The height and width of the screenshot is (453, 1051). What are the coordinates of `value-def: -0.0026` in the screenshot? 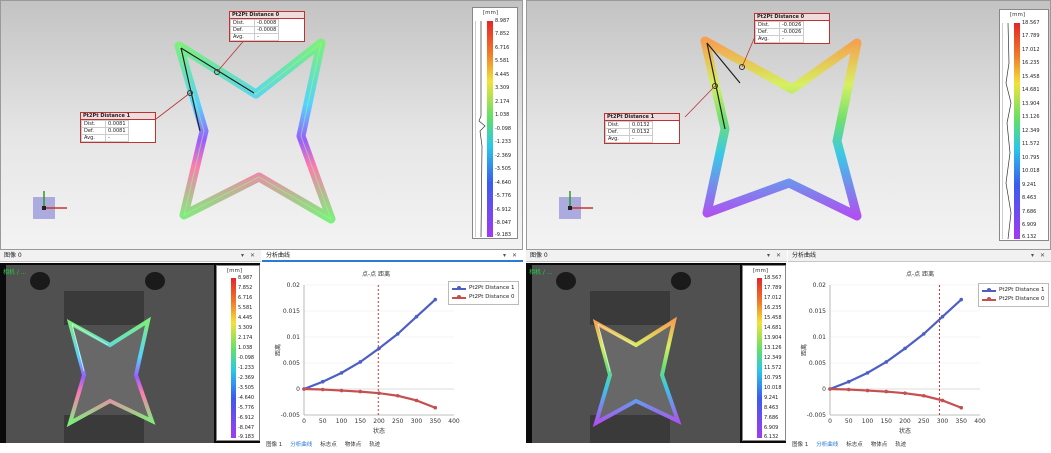 It's located at (791, 32).